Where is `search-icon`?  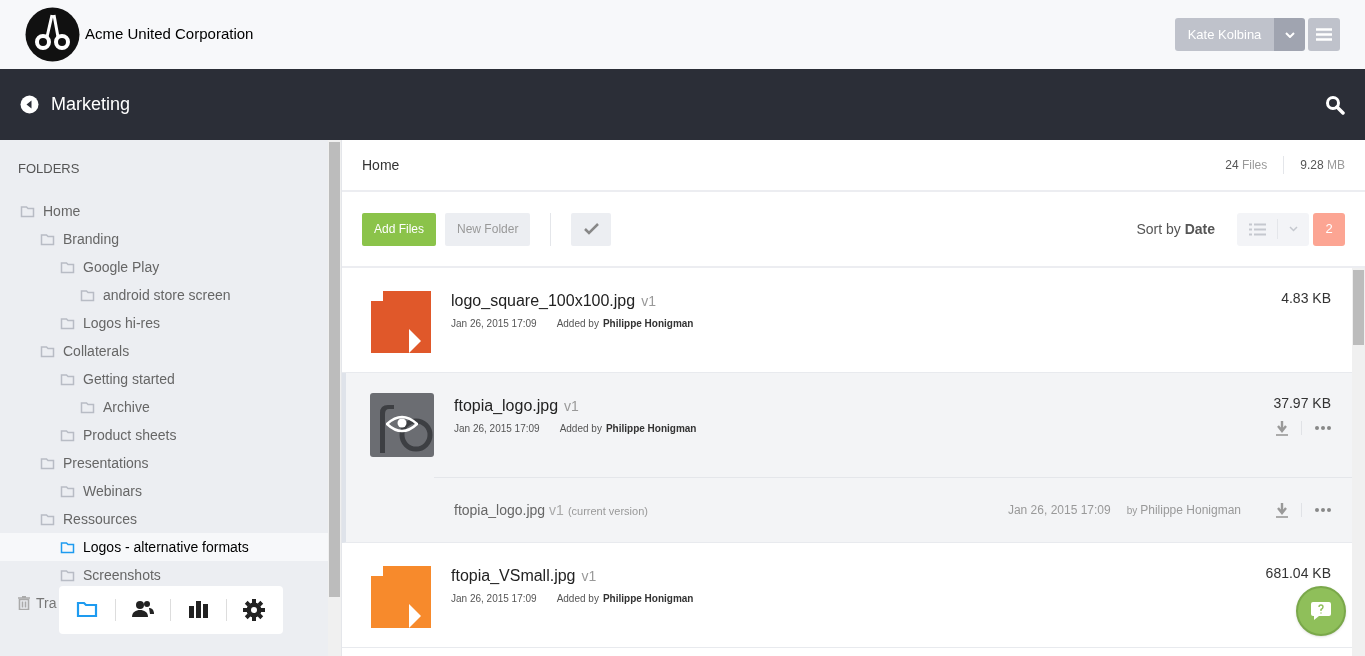
search-icon is located at coordinates (1335, 104).